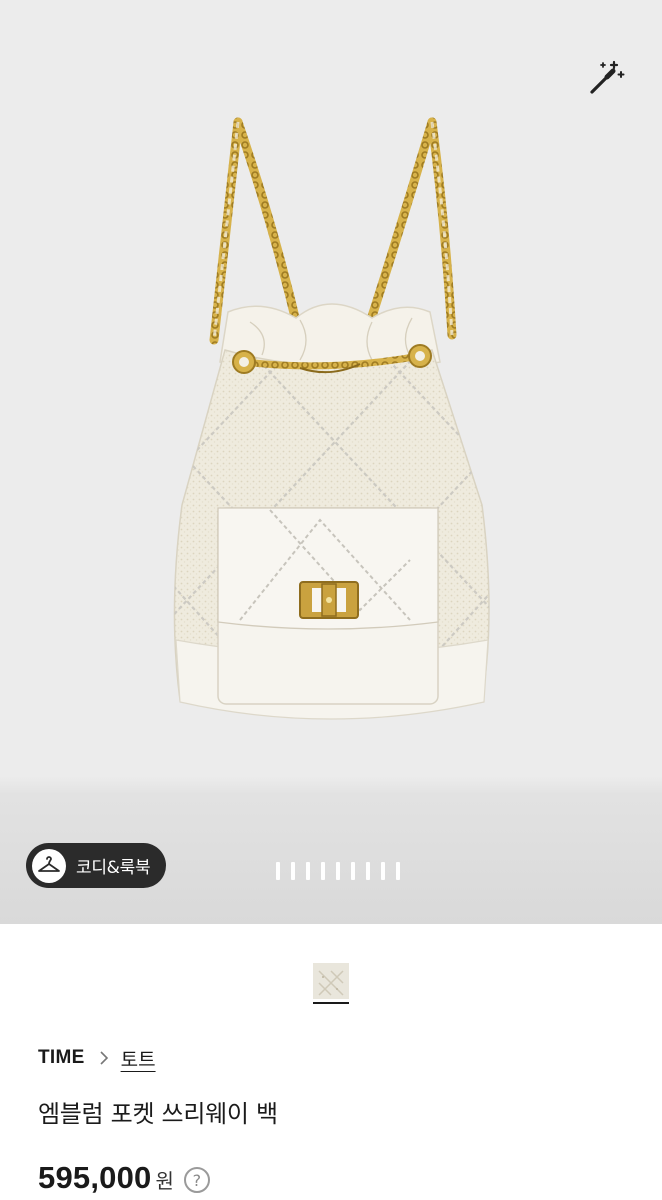 The image size is (662, 1200). I want to click on lookbook-button: 코디&룩북, so click(96, 865).